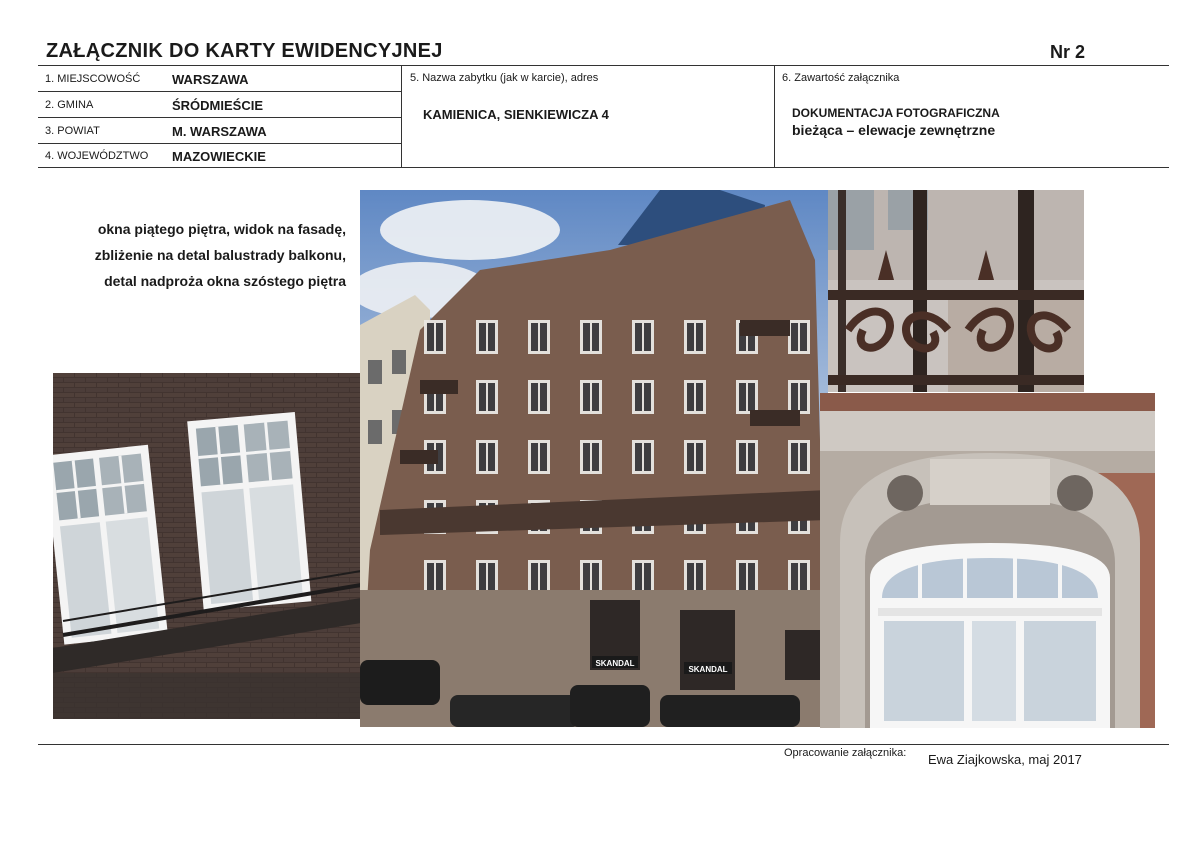 The height and width of the screenshot is (846, 1199). What do you see at coordinates (845, 753) in the screenshot?
I see `prepared-by-label: Opracowanie załącznika:` at bounding box center [845, 753].